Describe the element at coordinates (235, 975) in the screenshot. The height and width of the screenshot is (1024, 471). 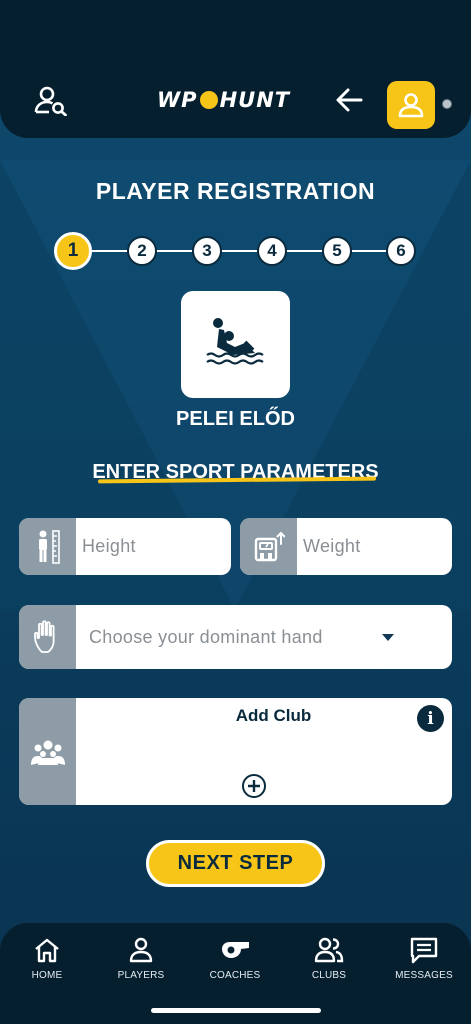
I see `tab-coaches-label: COACHES` at that location.